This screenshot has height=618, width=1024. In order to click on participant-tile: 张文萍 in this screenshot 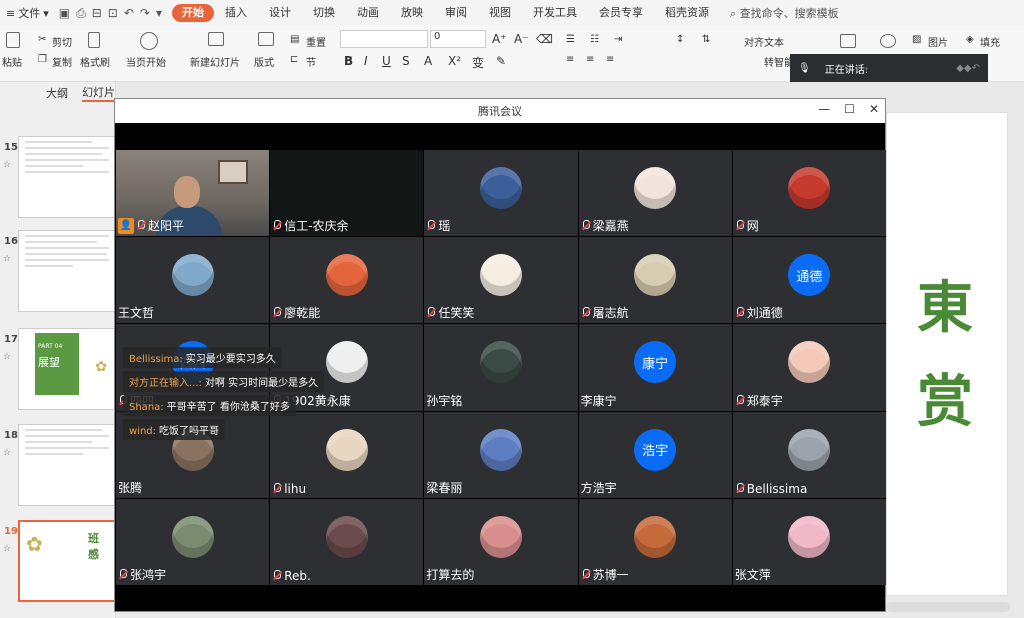, I will do `click(809, 541)`.